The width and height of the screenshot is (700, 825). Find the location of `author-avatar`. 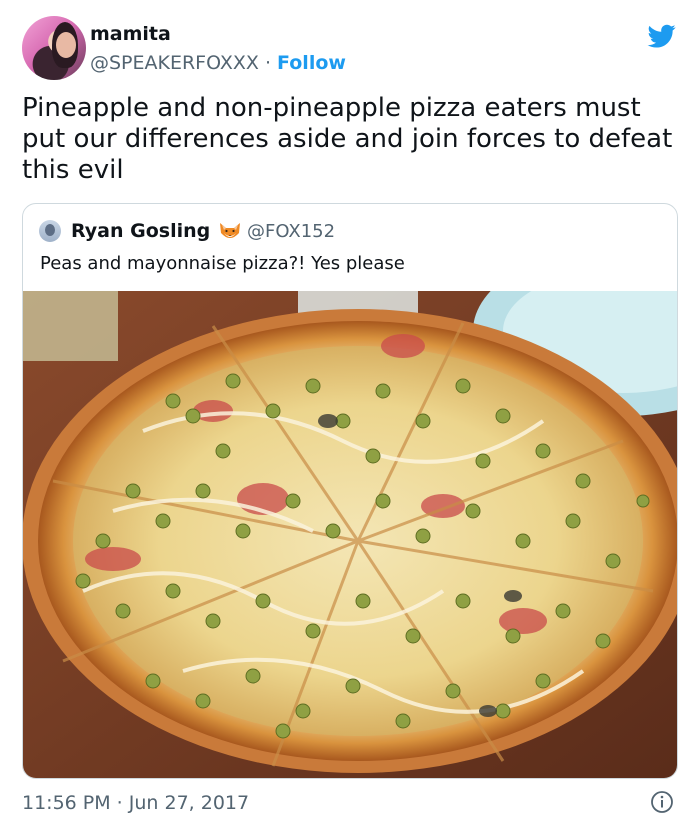

author-avatar is located at coordinates (54, 48).